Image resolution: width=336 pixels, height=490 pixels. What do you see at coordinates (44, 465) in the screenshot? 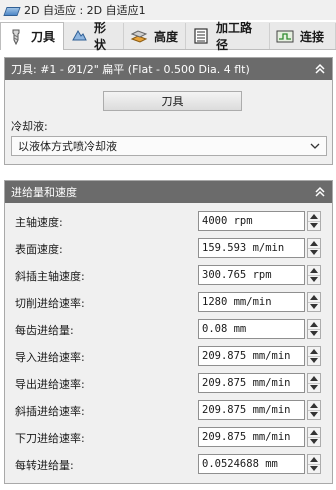
I see `feed-row-label: 每转进给量:` at bounding box center [44, 465].